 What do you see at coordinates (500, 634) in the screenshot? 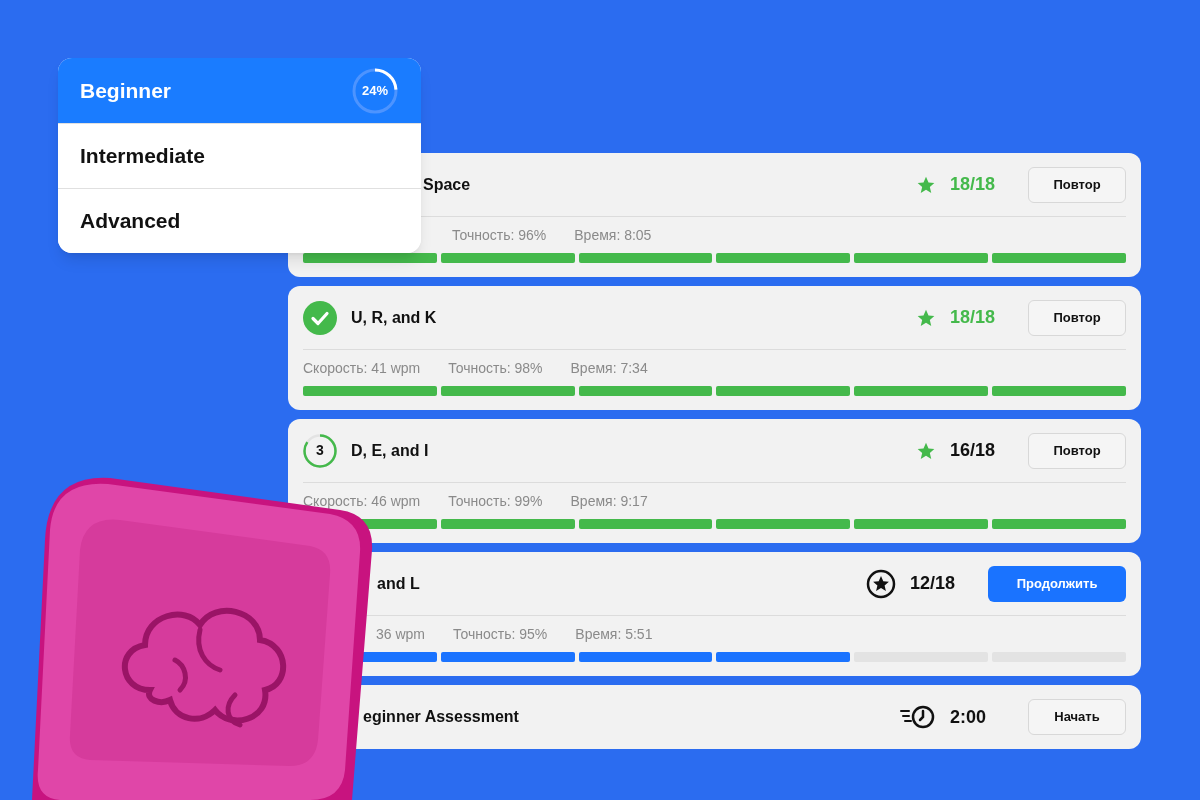
I see `stat-text: Точность: 95%` at bounding box center [500, 634].